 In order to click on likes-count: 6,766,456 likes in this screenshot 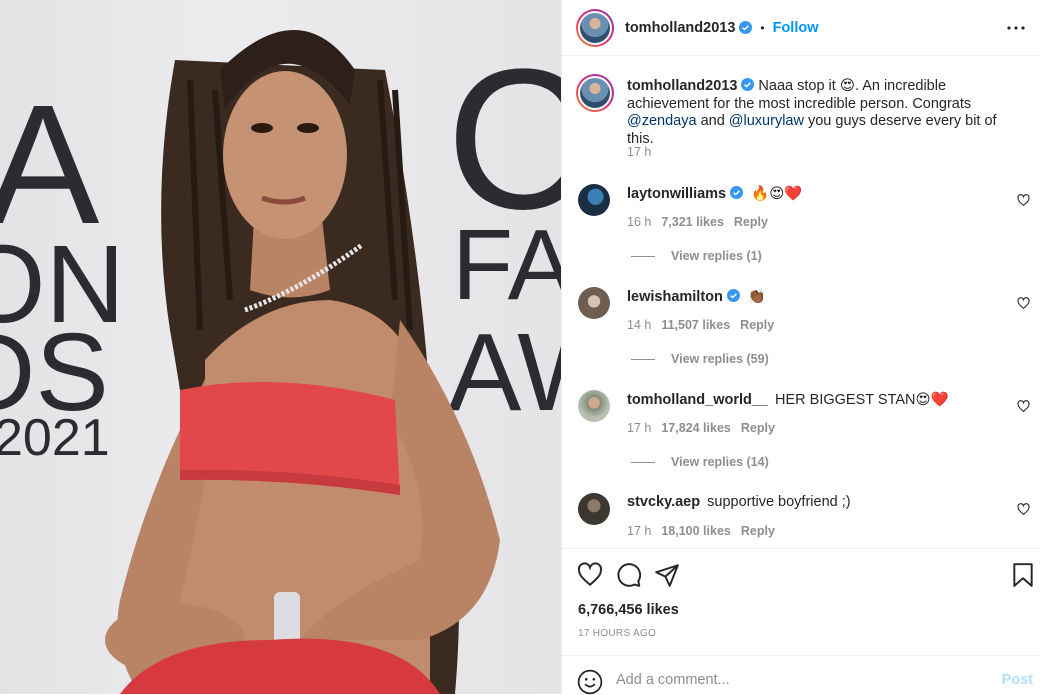, I will do `click(628, 610)`.